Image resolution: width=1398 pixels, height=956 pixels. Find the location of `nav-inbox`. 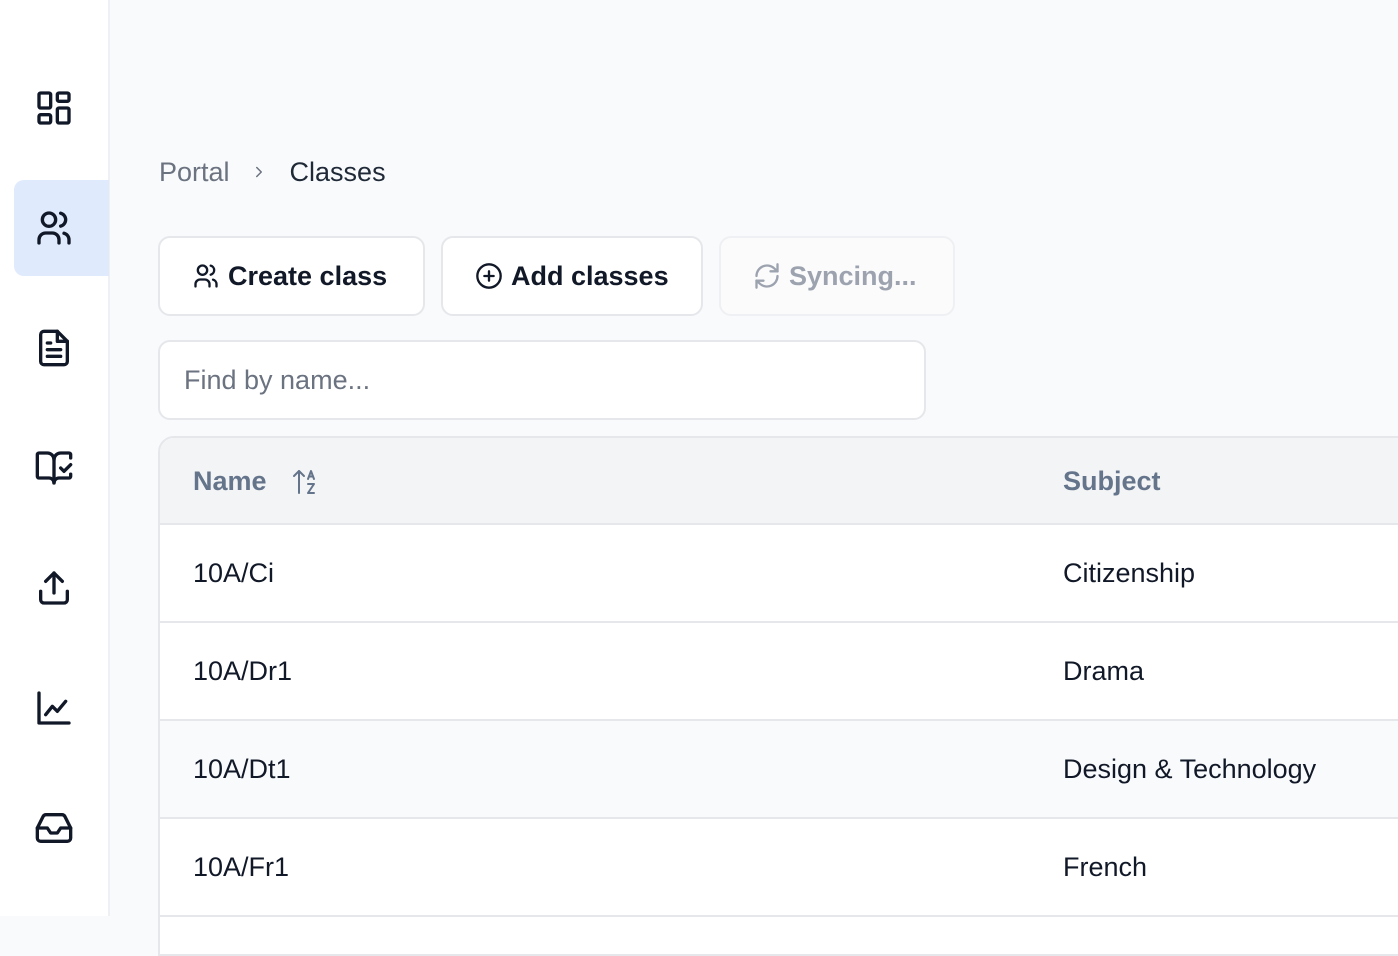

nav-inbox is located at coordinates (61, 828).